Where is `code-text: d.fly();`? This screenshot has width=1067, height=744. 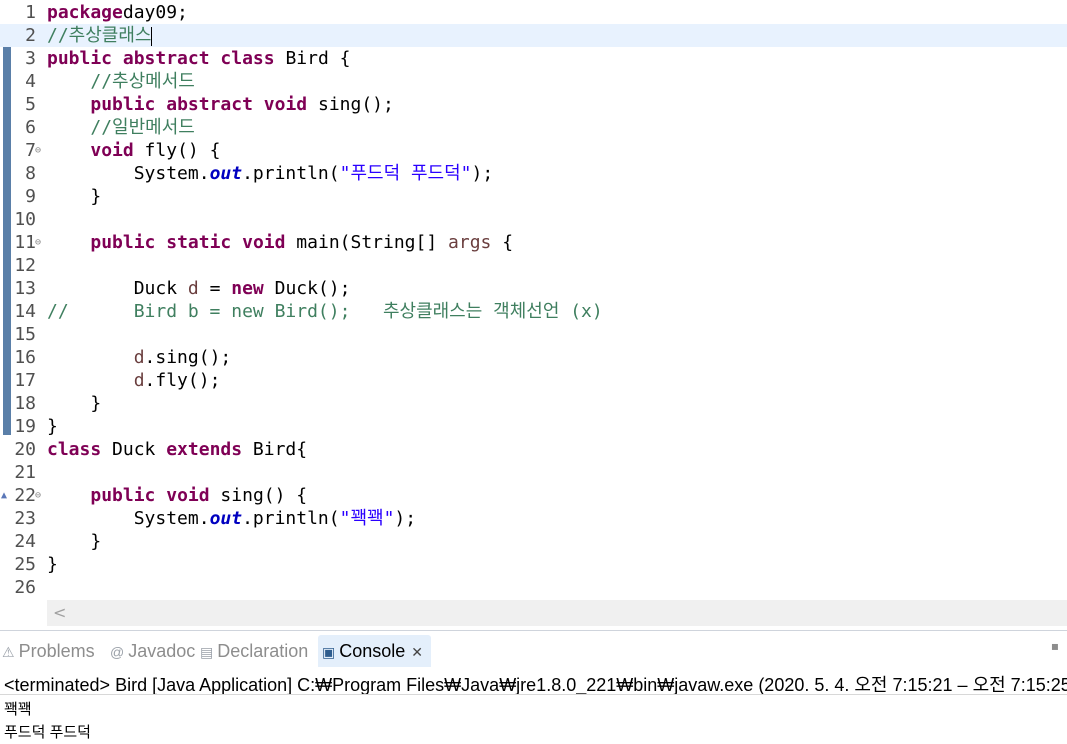
code-text: d.fly(); is located at coordinates (134, 380).